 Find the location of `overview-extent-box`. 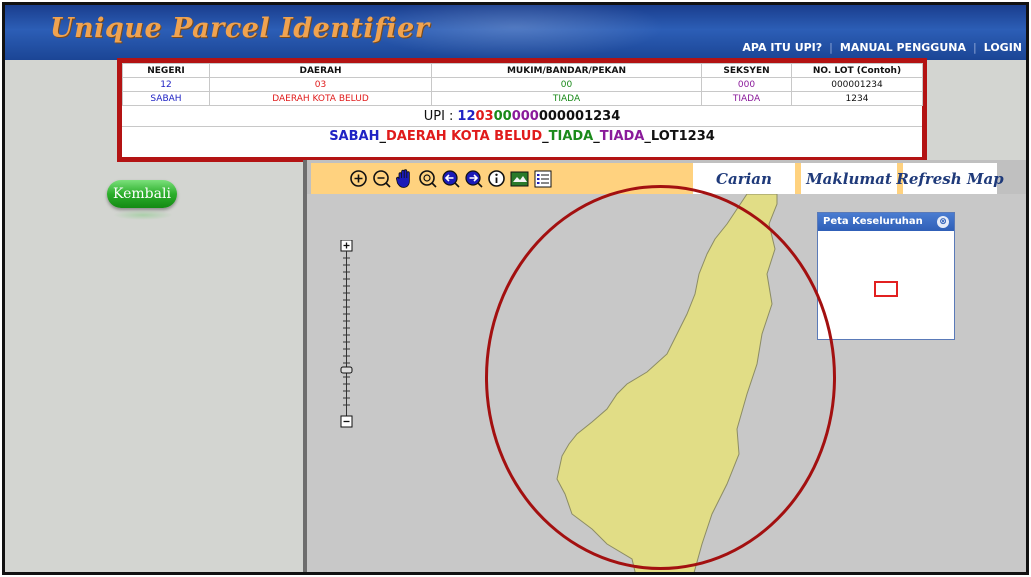

overview-extent-box is located at coordinates (886, 289).